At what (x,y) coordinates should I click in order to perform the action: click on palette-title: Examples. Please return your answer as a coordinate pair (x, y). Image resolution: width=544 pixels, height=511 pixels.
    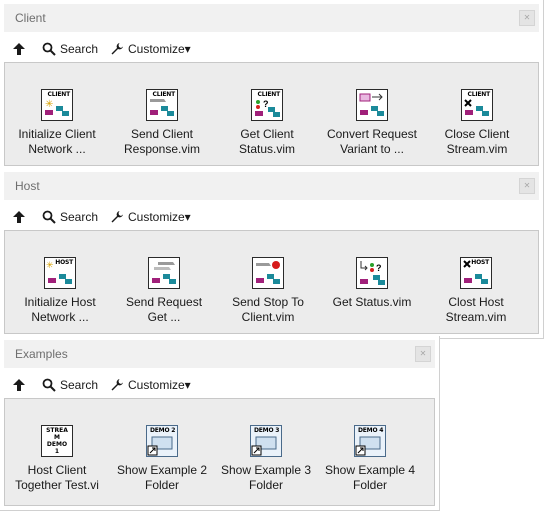
    Looking at the image, I should click on (41, 354).